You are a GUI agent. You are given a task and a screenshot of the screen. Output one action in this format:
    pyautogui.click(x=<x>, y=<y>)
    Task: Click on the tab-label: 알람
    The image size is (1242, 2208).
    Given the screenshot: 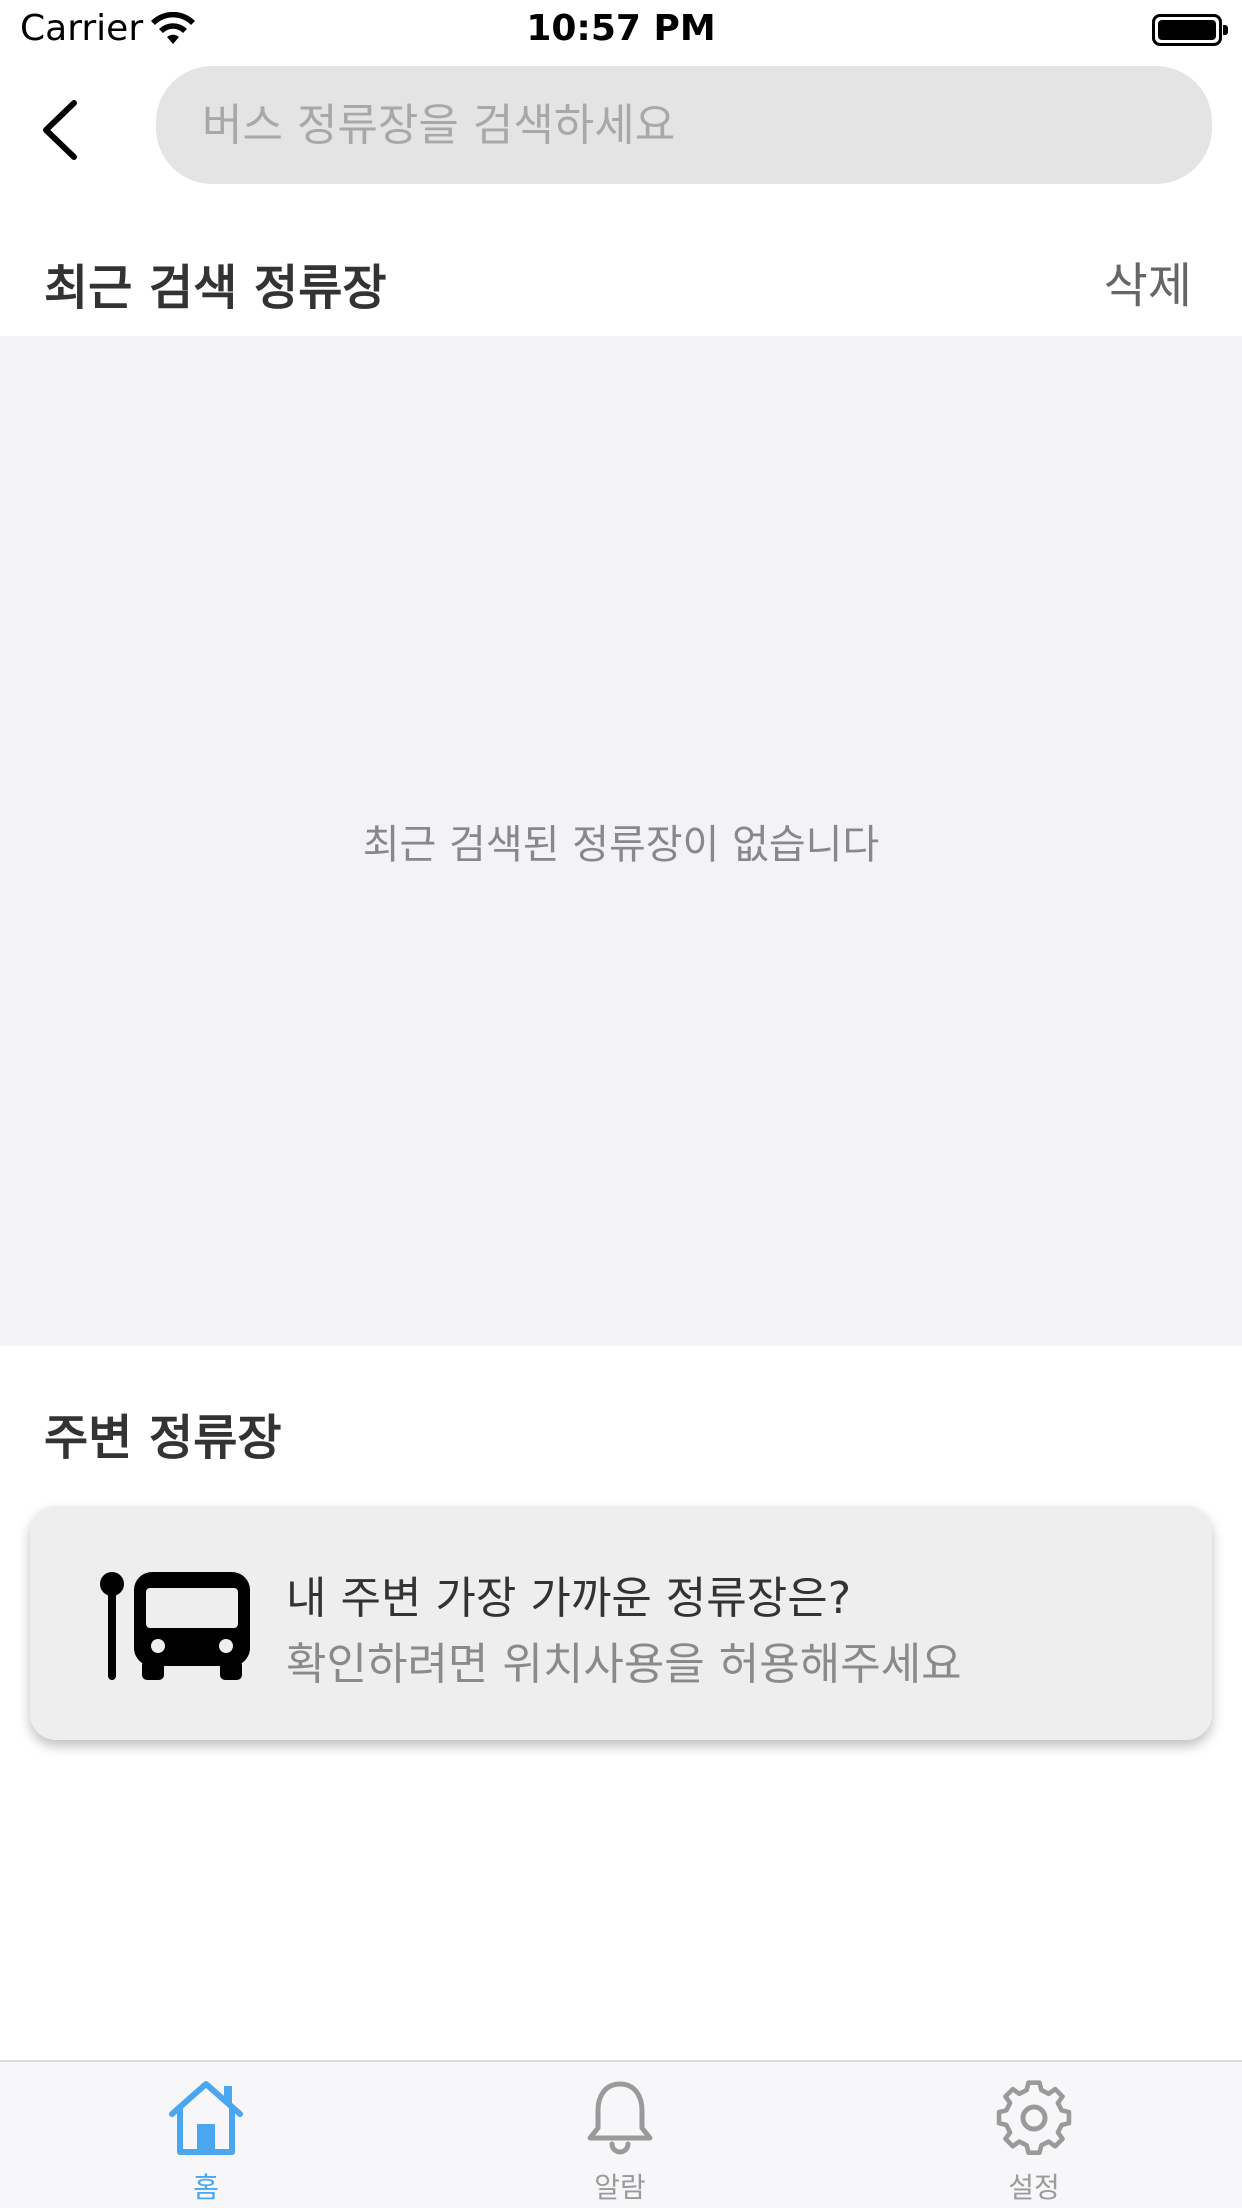 What is the action you would take?
    pyautogui.click(x=620, y=2187)
    